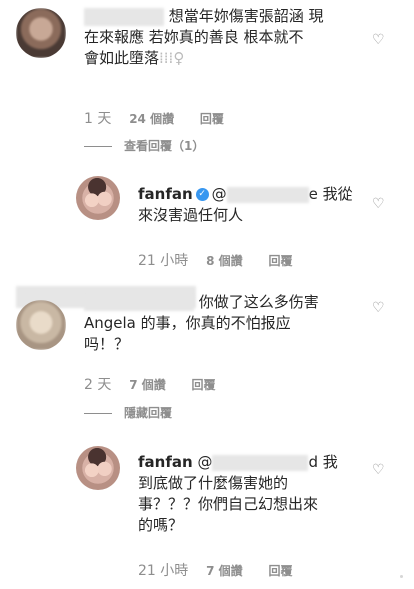 This screenshot has width=414, height=589. I want to click on scroll-indicator, so click(401, 576).